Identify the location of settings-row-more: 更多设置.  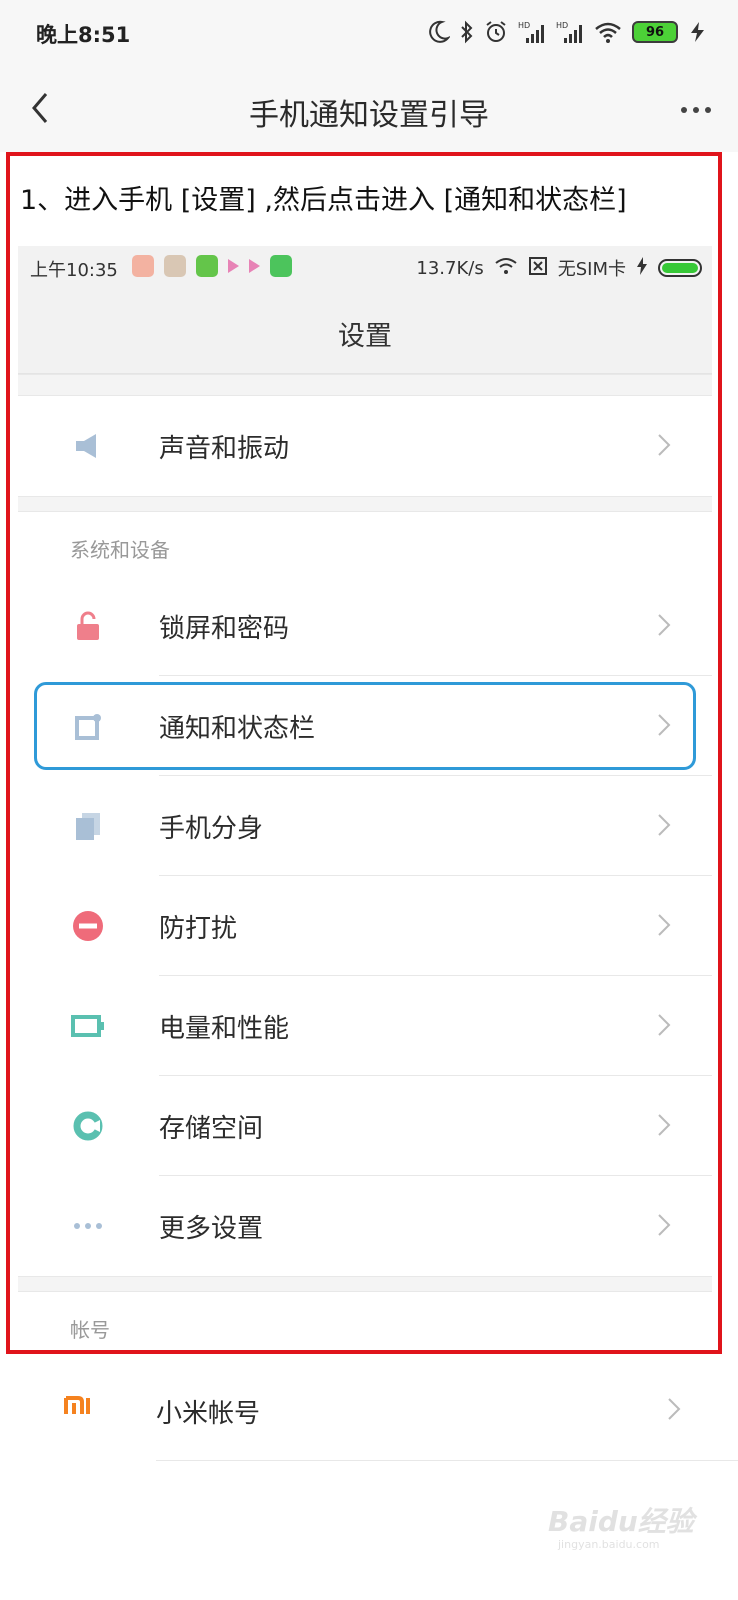
(365, 1226).